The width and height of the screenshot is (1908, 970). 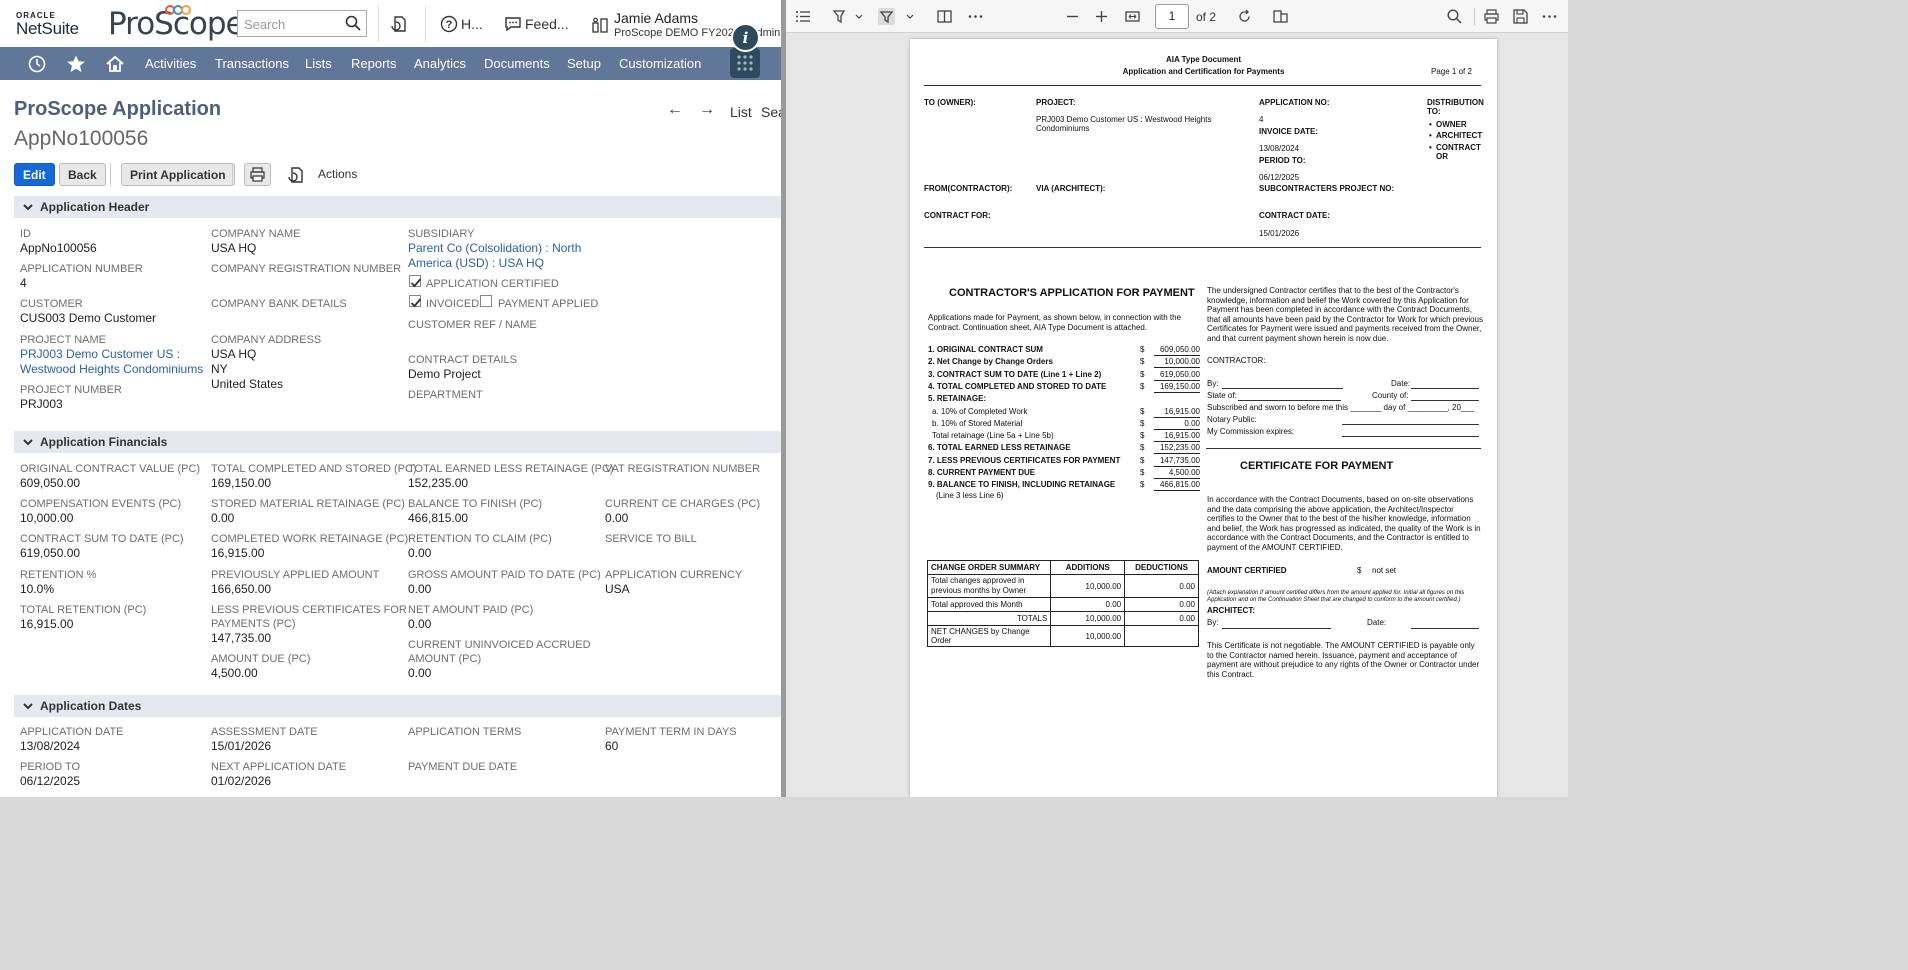 What do you see at coordinates (886, 16) in the screenshot?
I see `draw-icon` at bounding box center [886, 16].